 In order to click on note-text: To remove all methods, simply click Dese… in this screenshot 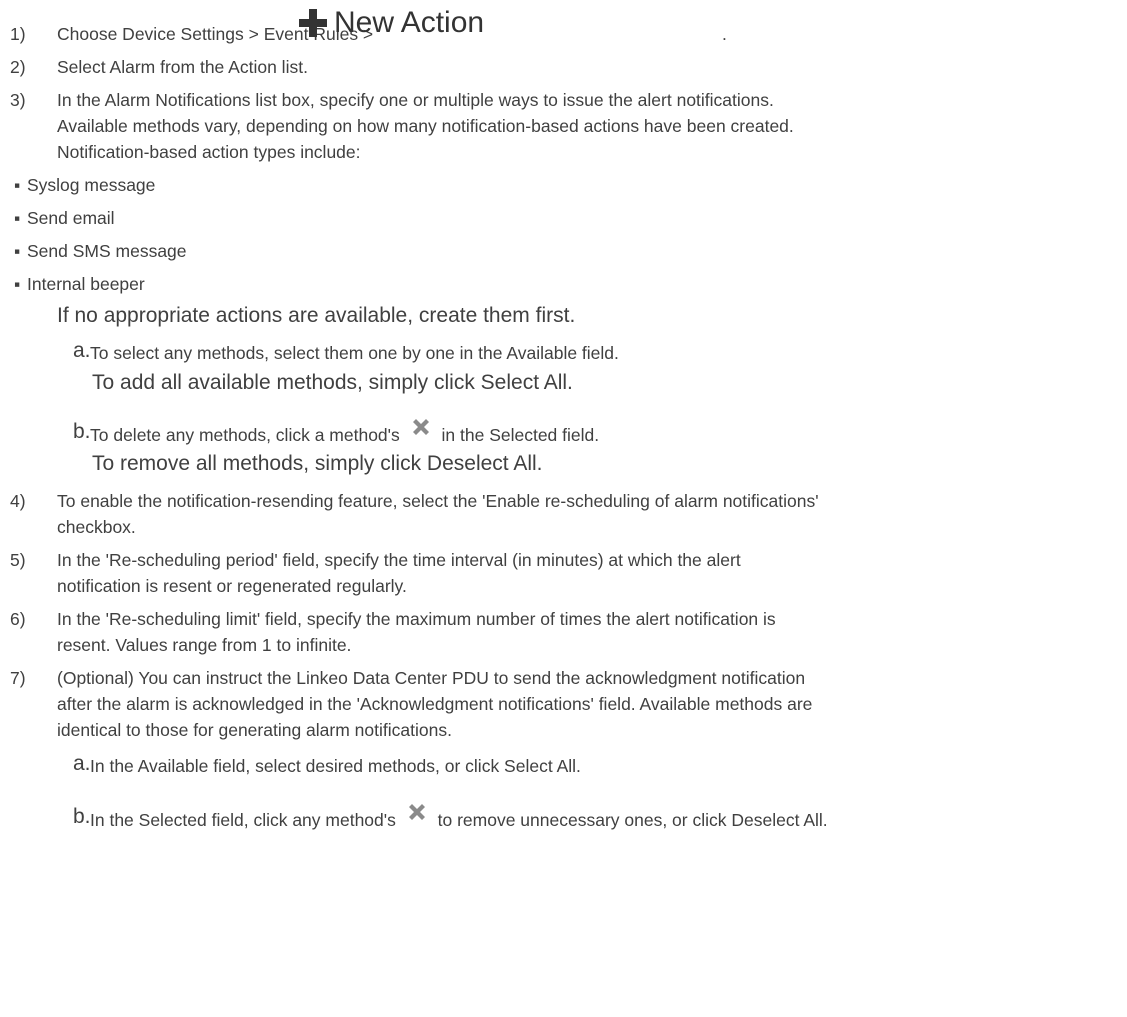, I will do `click(317, 463)`.